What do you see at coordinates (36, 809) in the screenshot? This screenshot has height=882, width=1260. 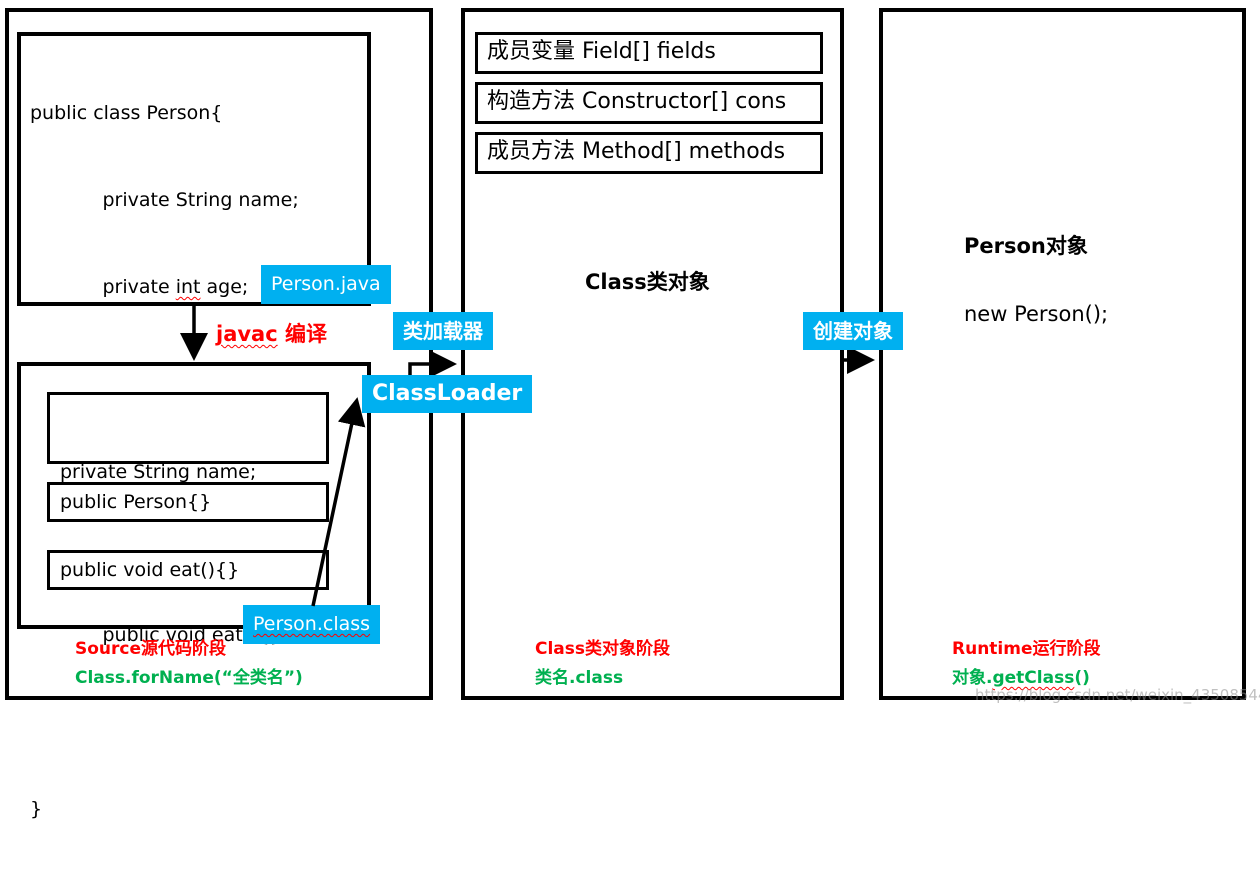 I see `code-line: }` at bounding box center [36, 809].